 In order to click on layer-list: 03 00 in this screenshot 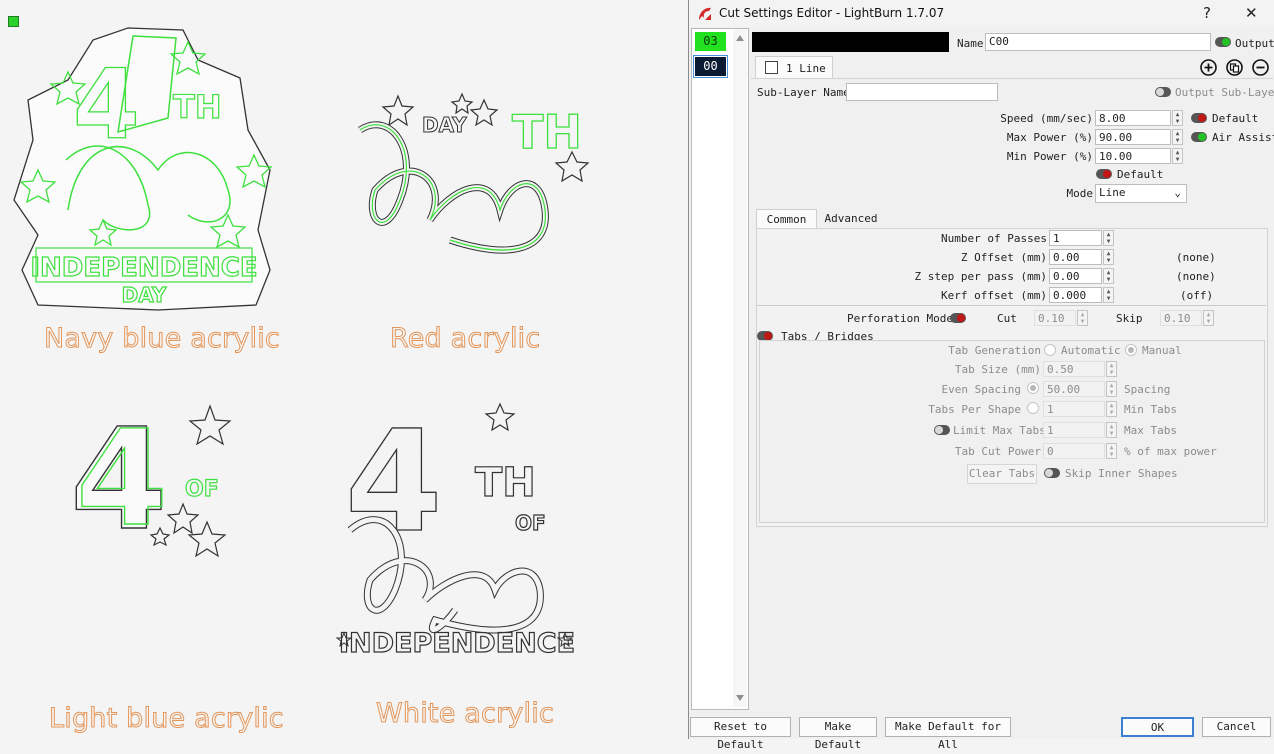, I will do `click(720, 369)`.